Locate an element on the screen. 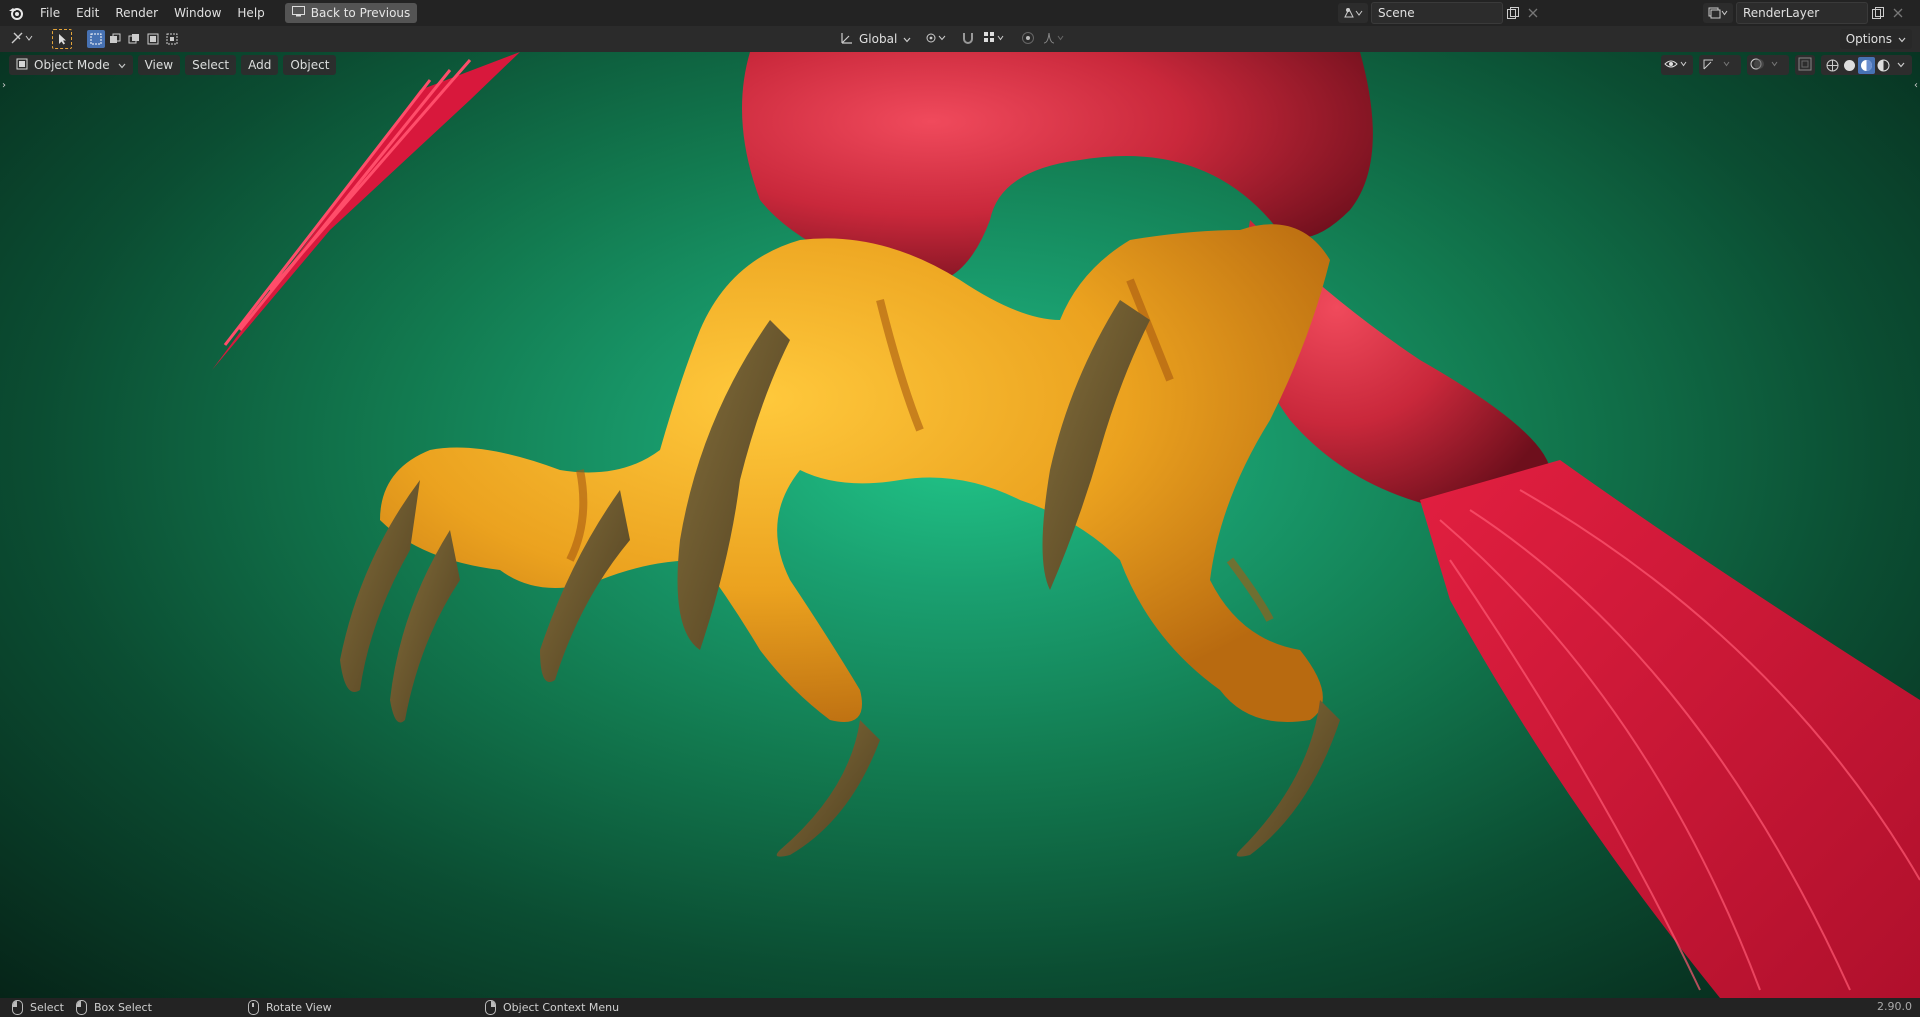 This screenshot has height=1017, width=1920. transform-orientation-value: Global is located at coordinates (878, 39).